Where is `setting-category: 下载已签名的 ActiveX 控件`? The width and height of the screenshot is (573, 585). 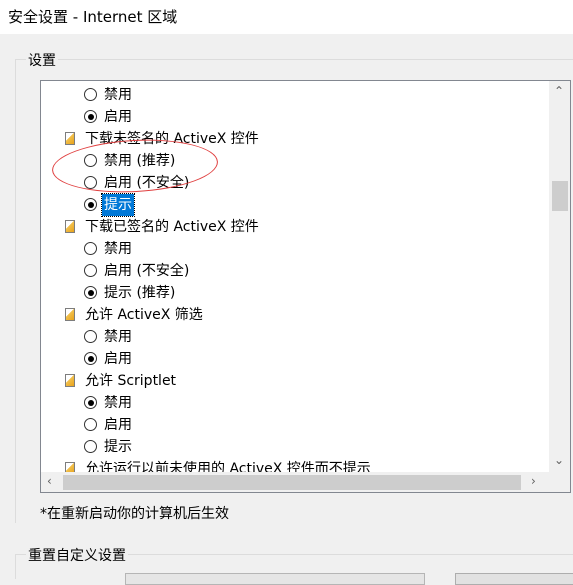 setting-category: 下载已签名的 ActiveX 控件 is located at coordinates (295, 227).